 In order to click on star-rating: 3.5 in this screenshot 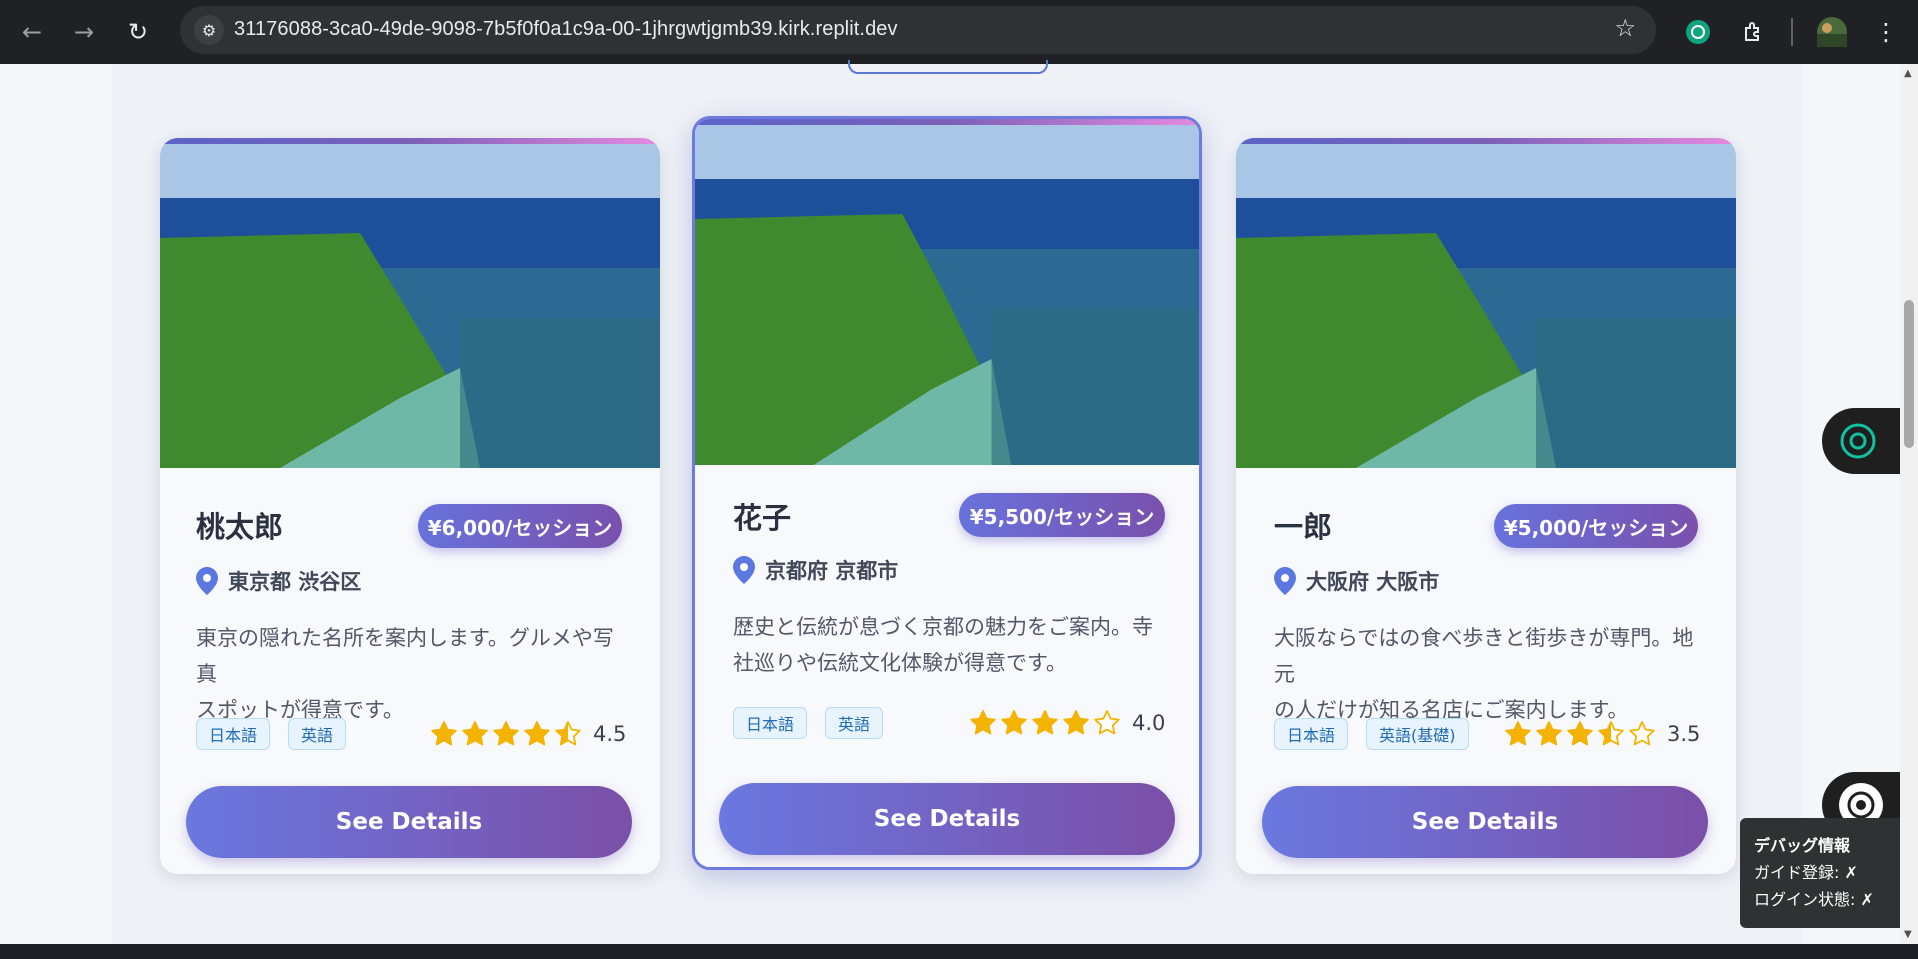, I will do `click(1602, 734)`.